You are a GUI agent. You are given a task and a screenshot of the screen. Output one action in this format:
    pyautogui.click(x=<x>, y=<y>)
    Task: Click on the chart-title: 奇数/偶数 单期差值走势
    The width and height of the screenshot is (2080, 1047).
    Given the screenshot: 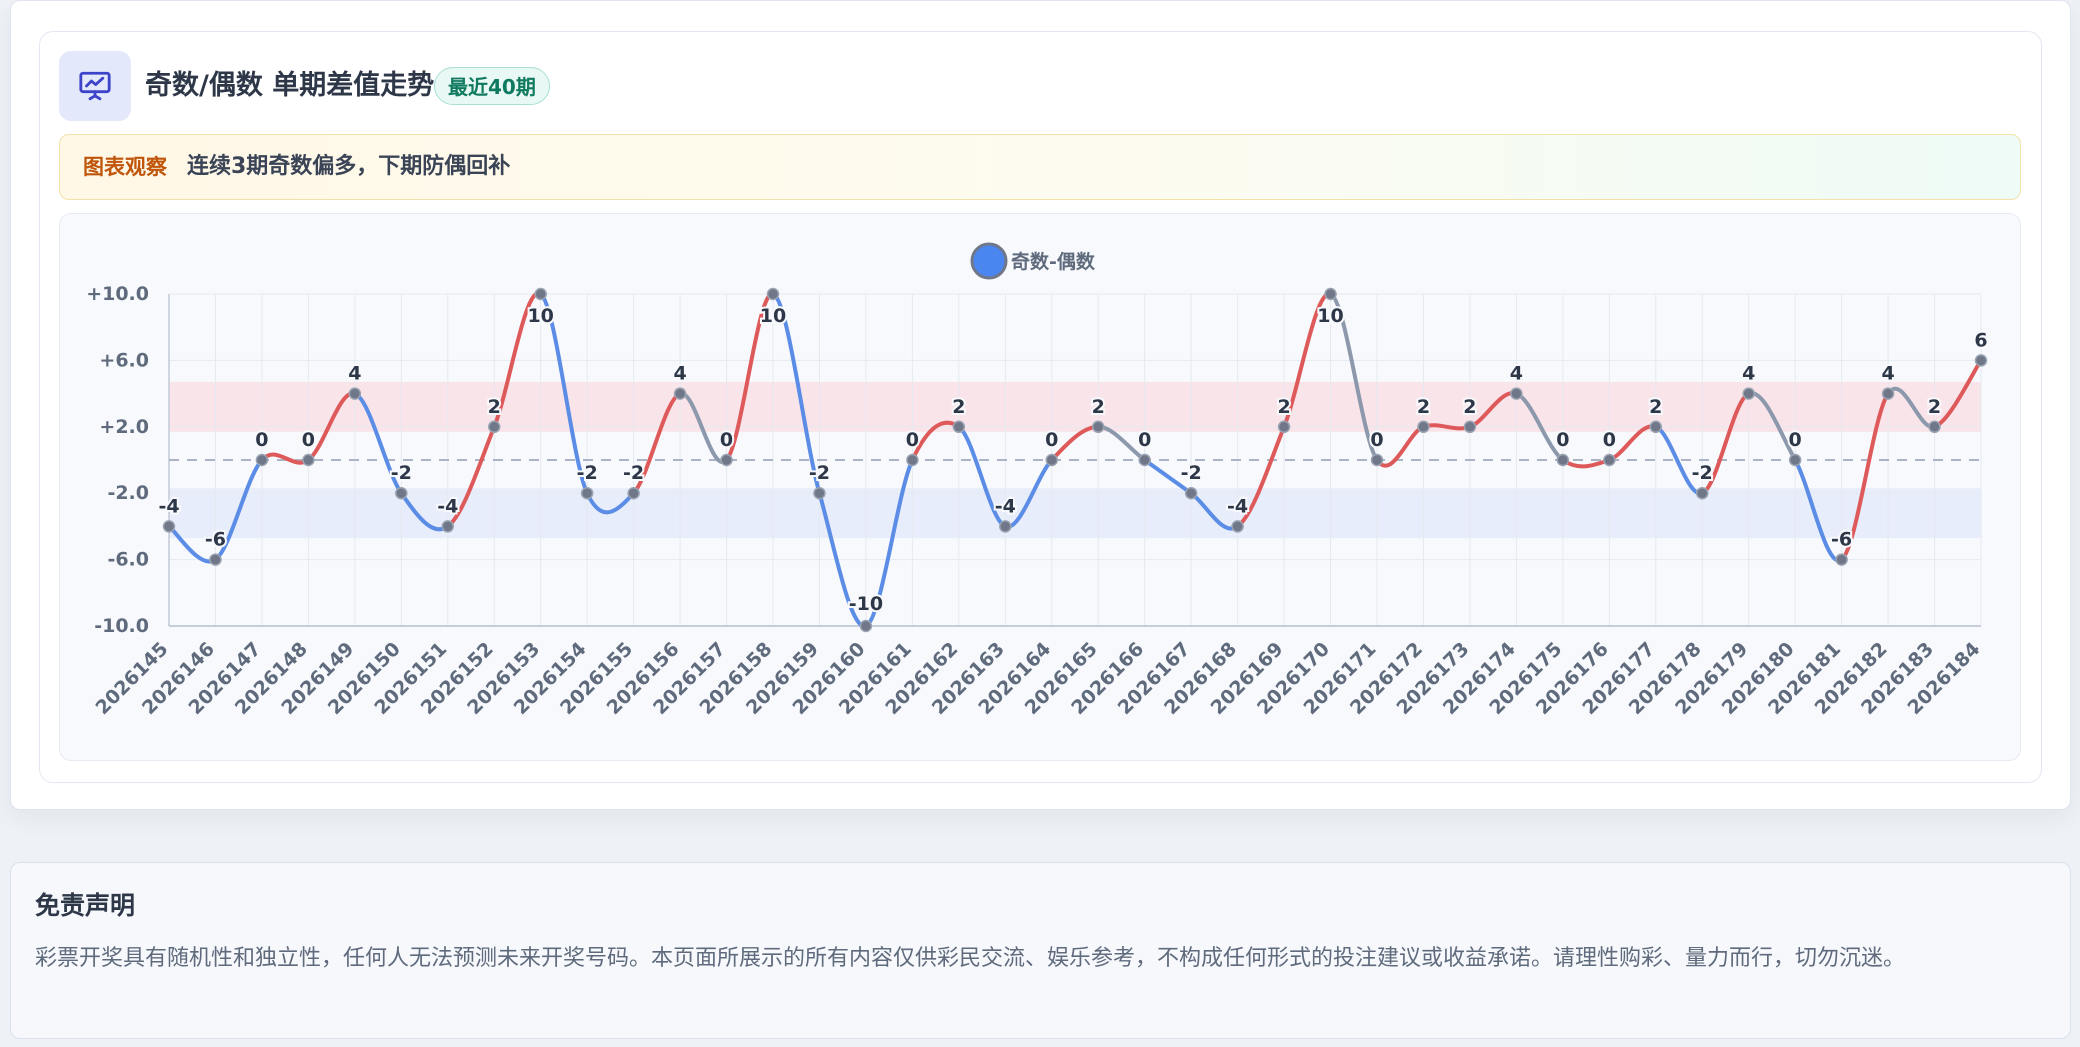 What is the action you would take?
    pyautogui.click(x=290, y=85)
    